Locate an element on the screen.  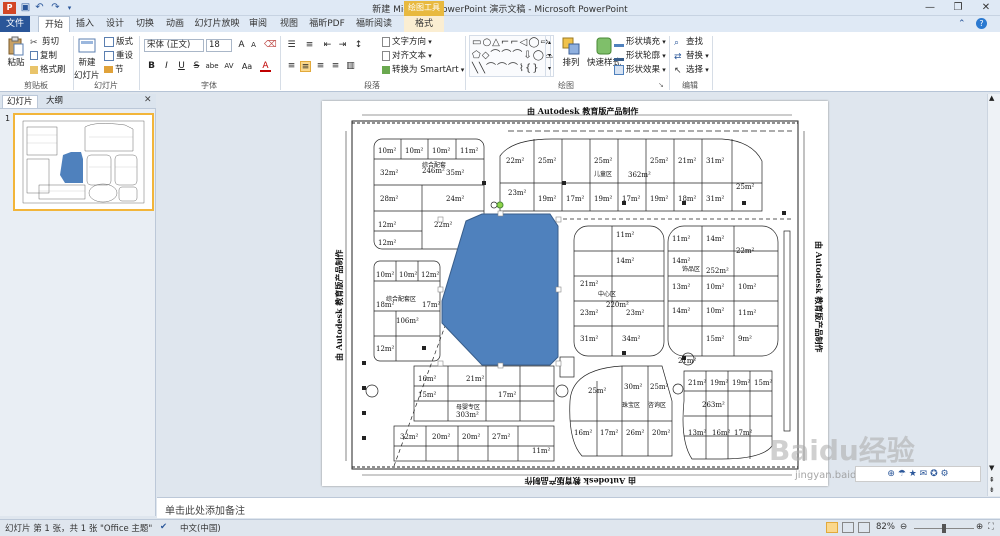
find-button: ⌕ 查找 is located at coordinates (688, 42).